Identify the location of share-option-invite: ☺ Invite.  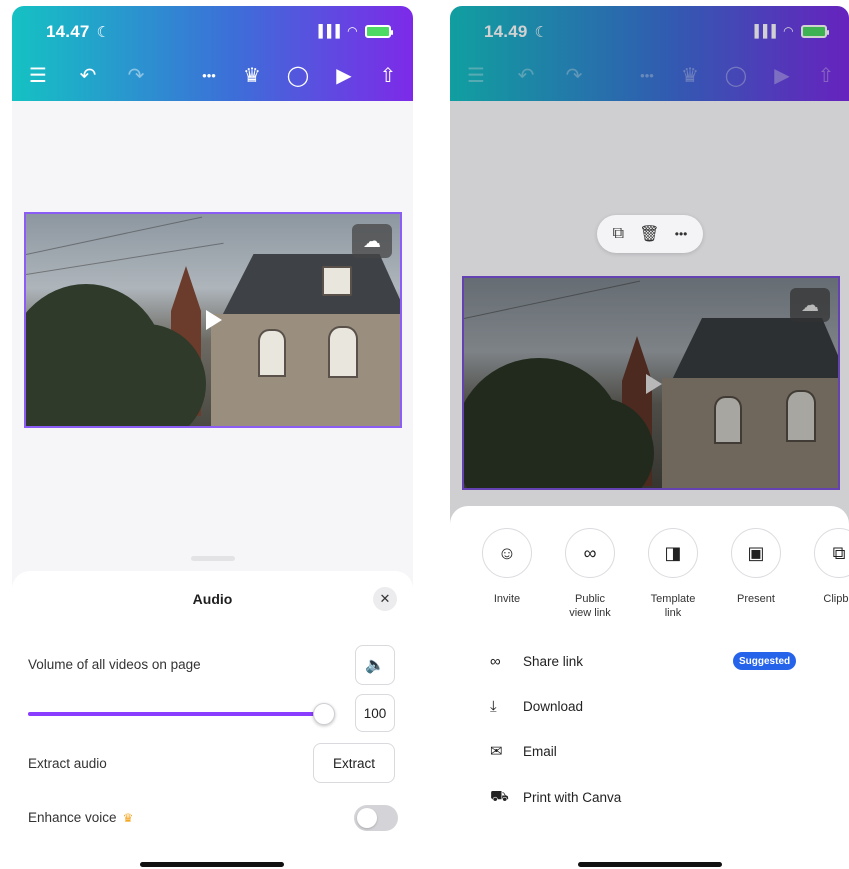
(507, 567).